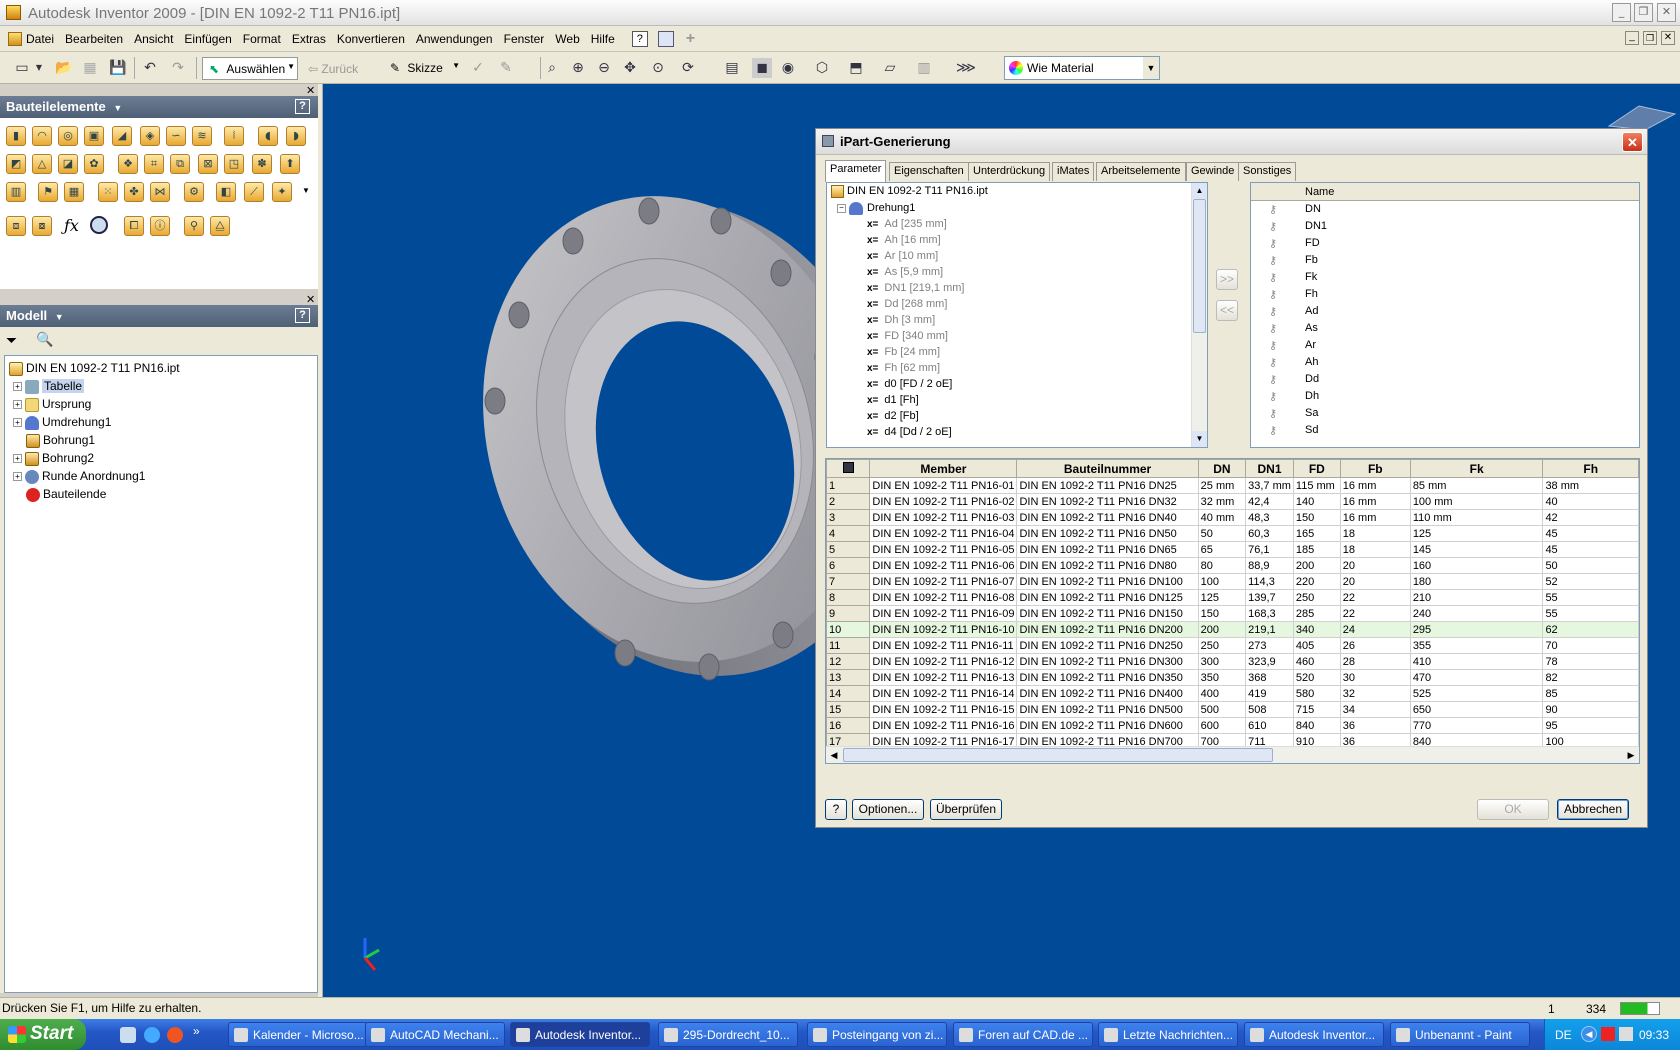 This screenshot has height=1050, width=1680. I want to click on table-cell: 470, so click(1476, 677).